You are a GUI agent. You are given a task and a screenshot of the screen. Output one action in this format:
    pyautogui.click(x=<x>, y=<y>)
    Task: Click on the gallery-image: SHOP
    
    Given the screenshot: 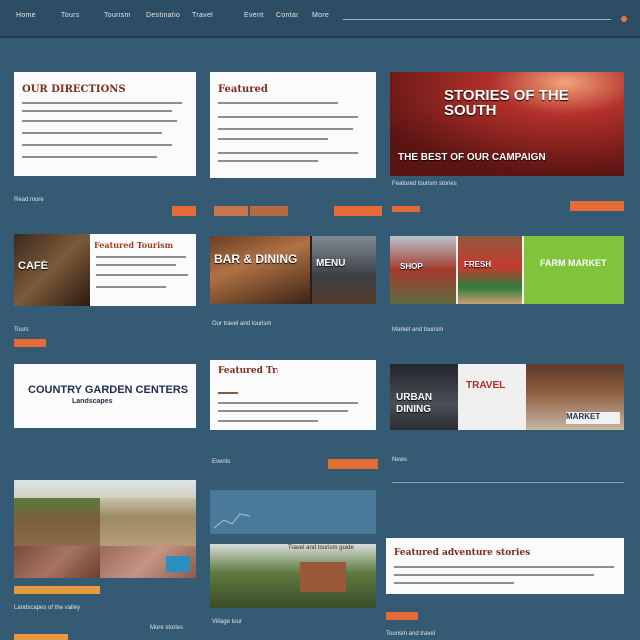 What is the action you would take?
    pyautogui.click(x=423, y=270)
    